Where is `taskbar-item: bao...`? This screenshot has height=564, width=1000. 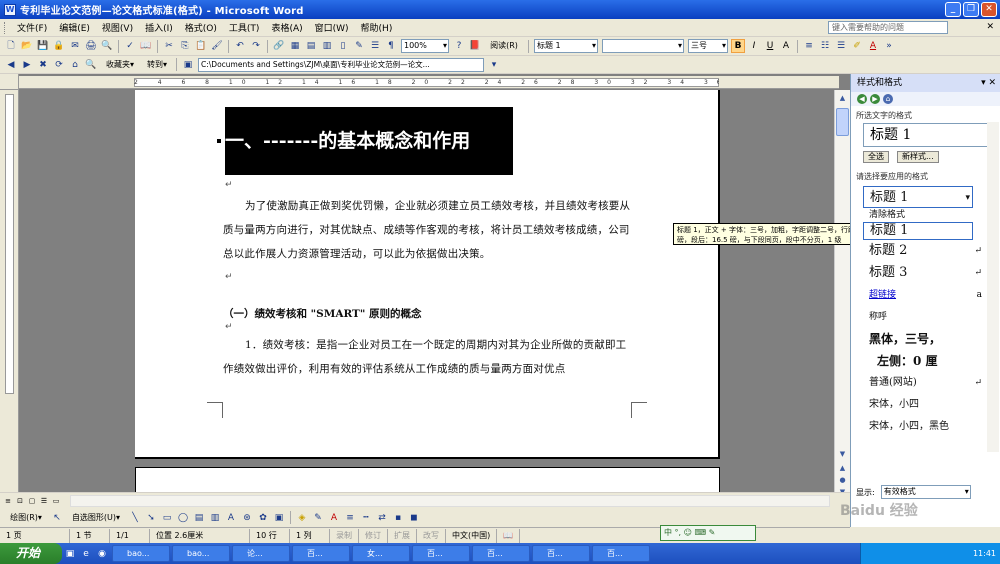
taskbar-item: bao... is located at coordinates (141, 553).